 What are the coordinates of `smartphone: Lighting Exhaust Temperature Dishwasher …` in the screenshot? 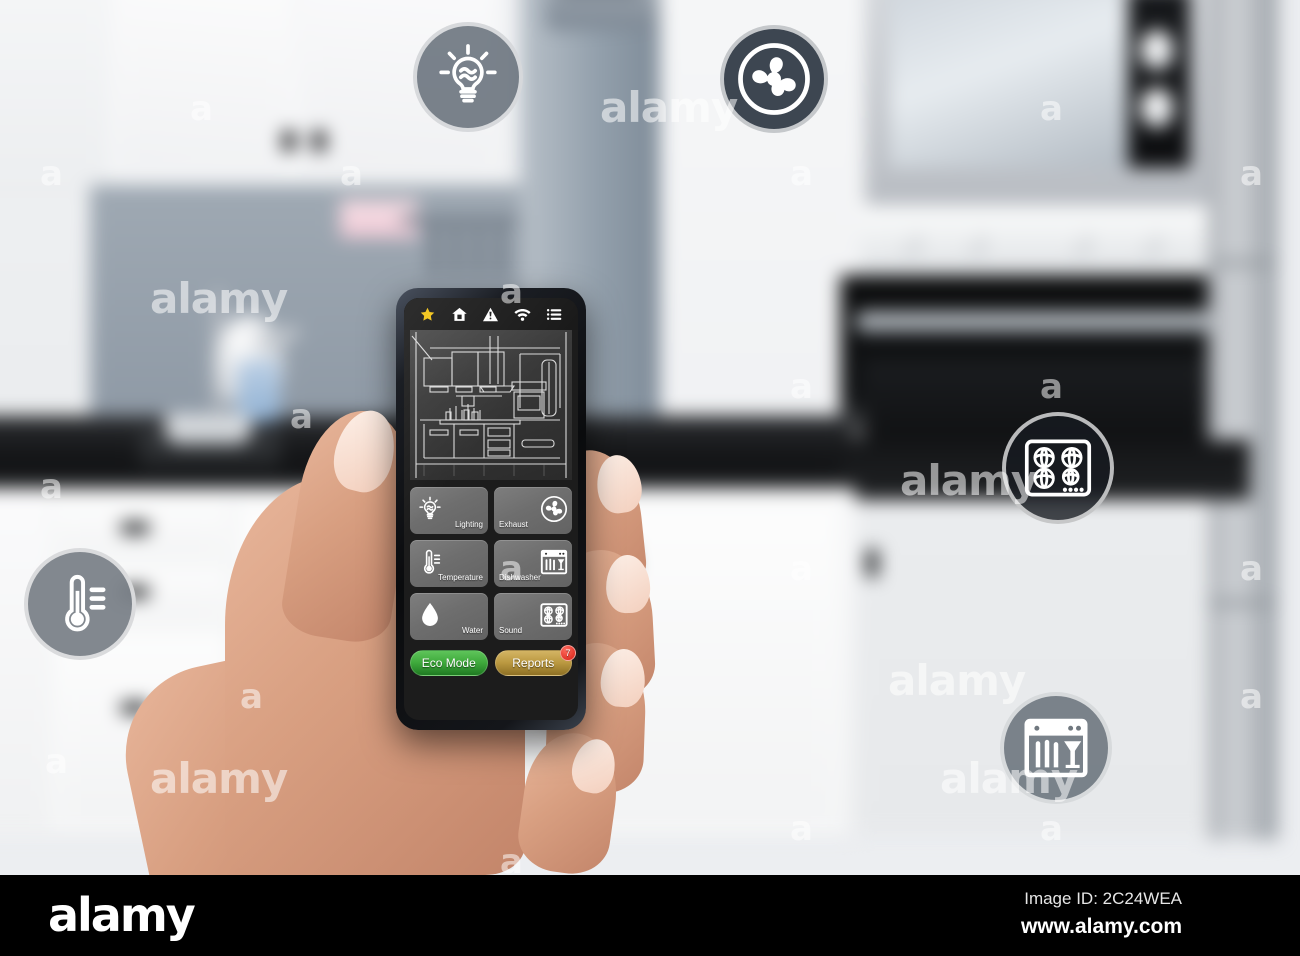 It's located at (491, 509).